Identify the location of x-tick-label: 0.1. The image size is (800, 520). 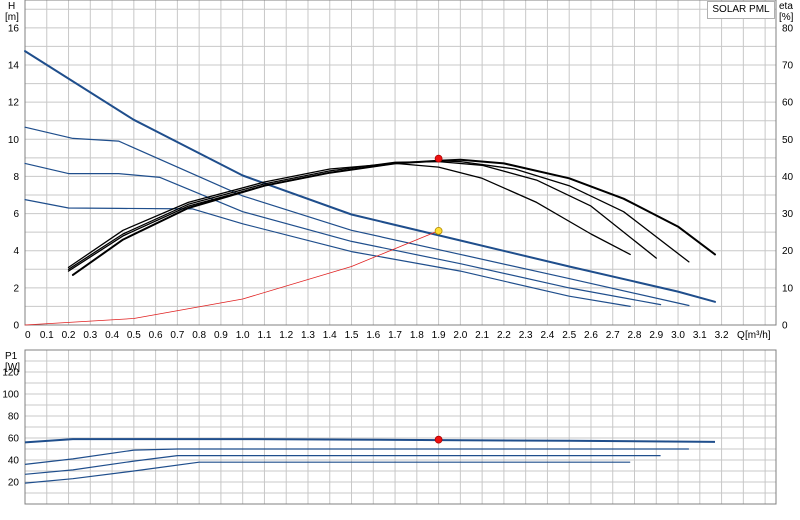
(47, 335).